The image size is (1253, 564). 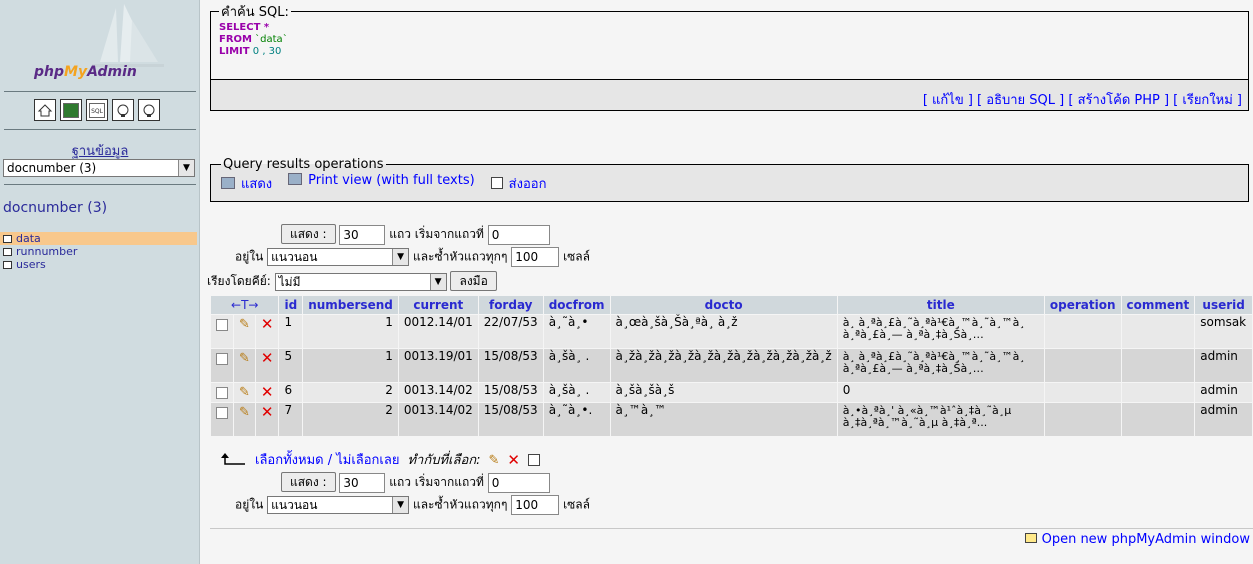 What do you see at coordinates (1082, 305) in the screenshot?
I see `column-header-operation: operation` at bounding box center [1082, 305].